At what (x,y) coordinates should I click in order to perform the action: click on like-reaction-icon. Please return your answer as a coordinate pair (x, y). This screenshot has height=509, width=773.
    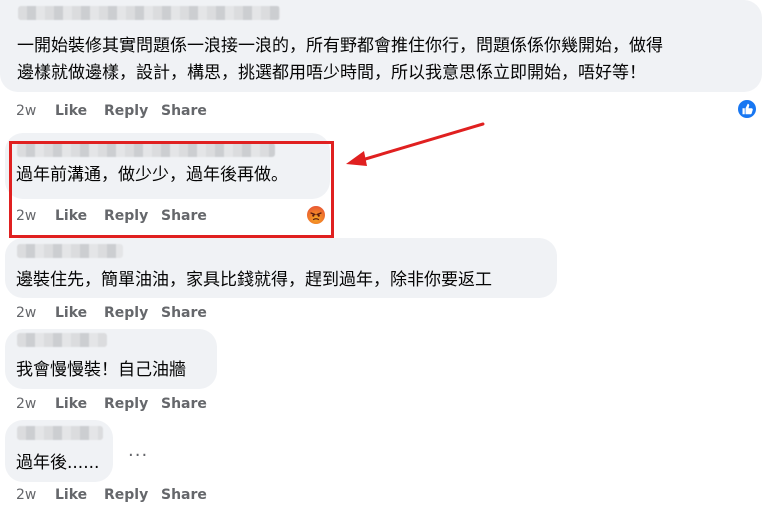
    Looking at the image, I should click on (747, 109).